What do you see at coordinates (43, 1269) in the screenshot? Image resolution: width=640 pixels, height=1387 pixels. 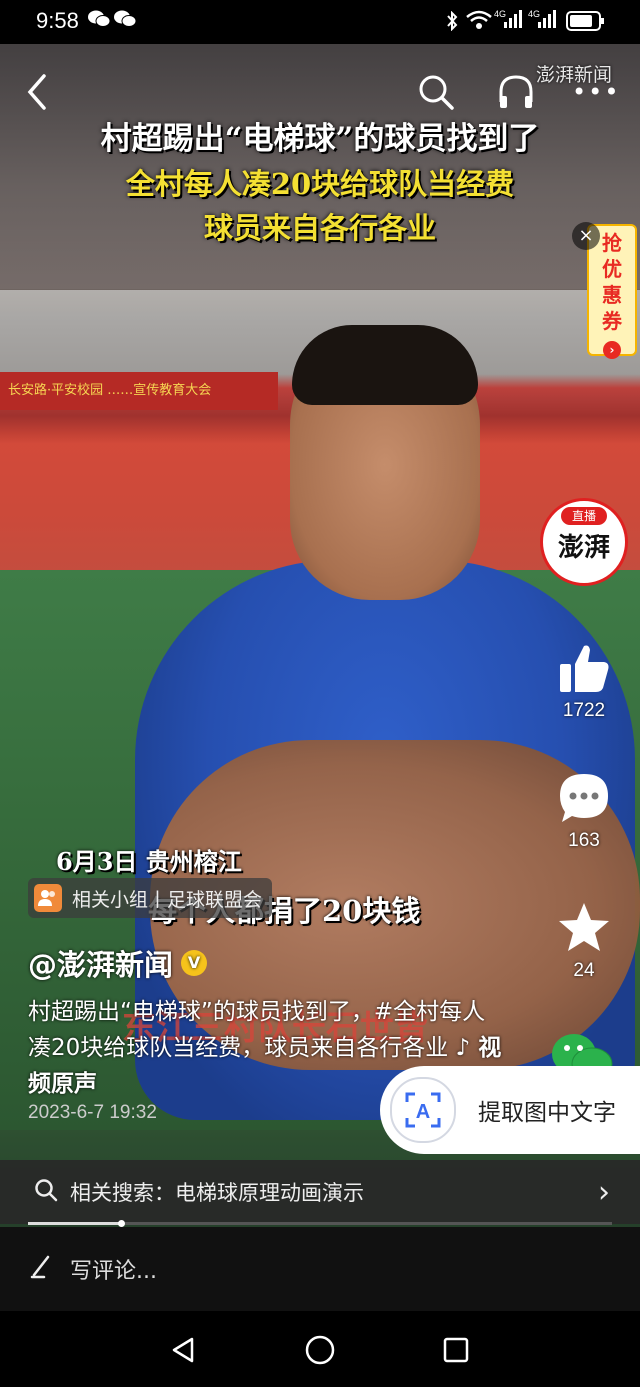 I see `pen-icon` at bounding box center [43, 1269].